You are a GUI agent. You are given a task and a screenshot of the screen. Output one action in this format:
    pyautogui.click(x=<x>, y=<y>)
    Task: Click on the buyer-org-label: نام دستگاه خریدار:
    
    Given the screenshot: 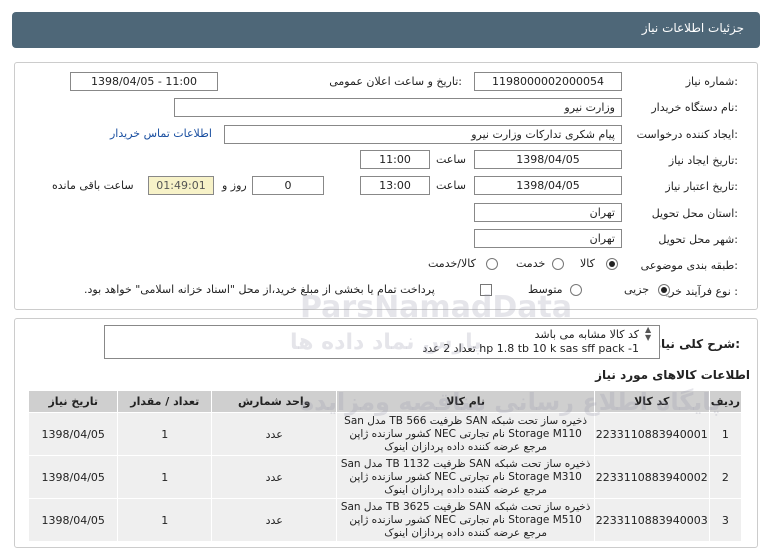 What is the action you would take?
    pyautogui.click(x=694, y=107)
    